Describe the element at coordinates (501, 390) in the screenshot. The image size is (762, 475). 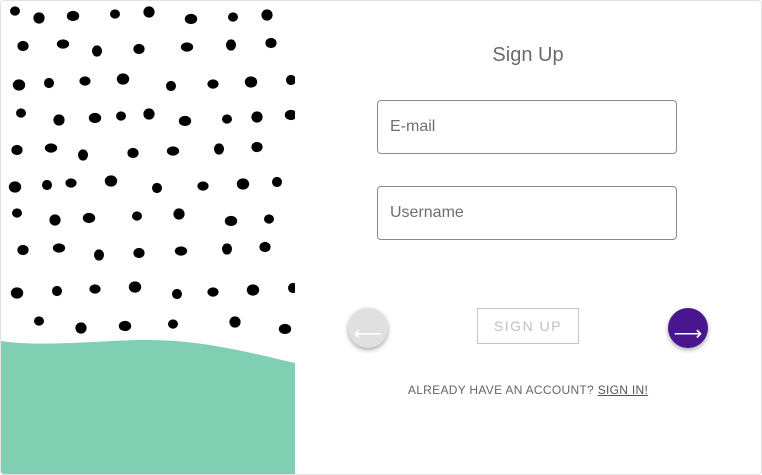
I see `sign-in-prompt-text: ALREADY HAVE AN ACCOUNT?` at that location.